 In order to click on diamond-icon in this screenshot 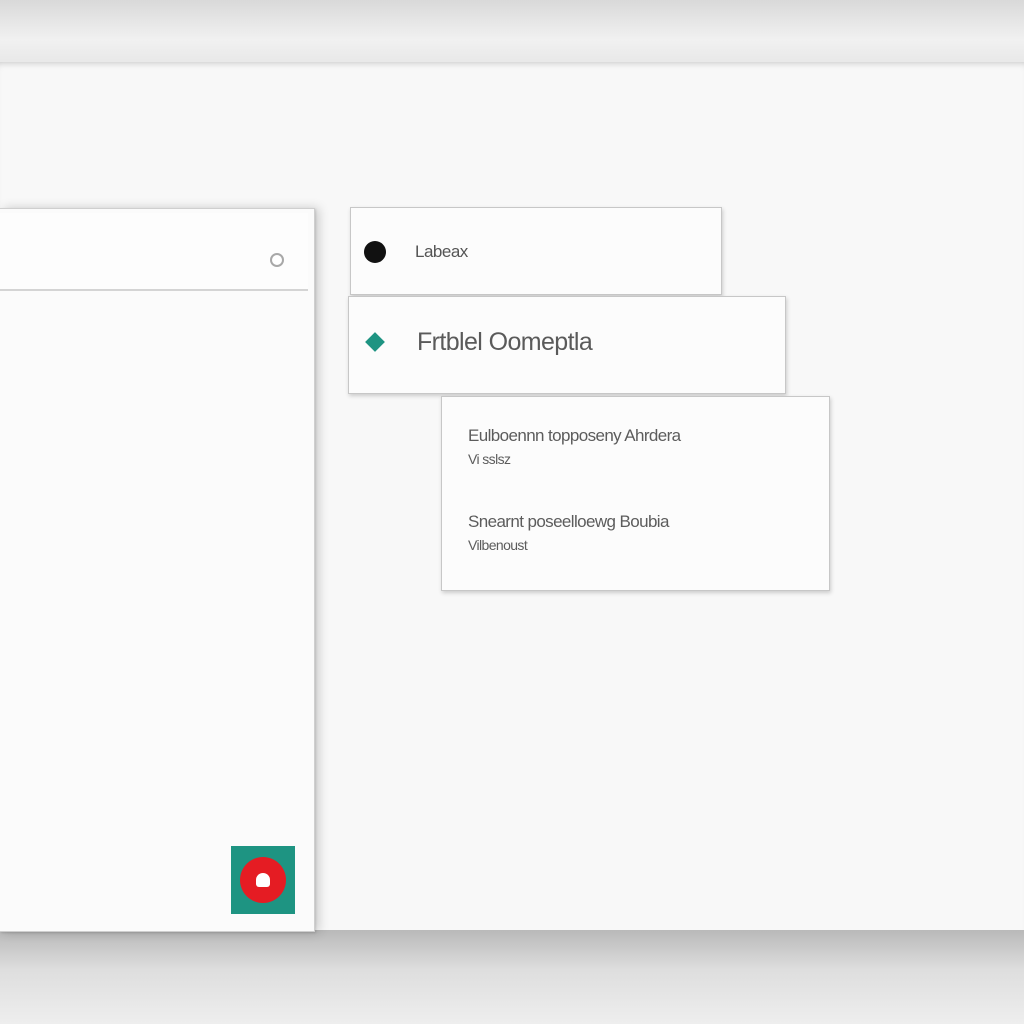, I will do `click(375, 342)`.